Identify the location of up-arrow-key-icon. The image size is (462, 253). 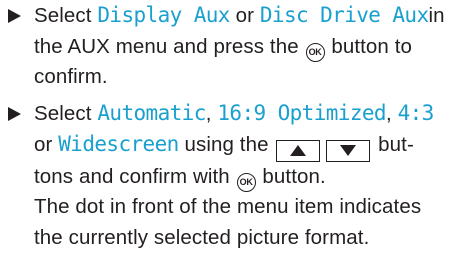
(298, 151).